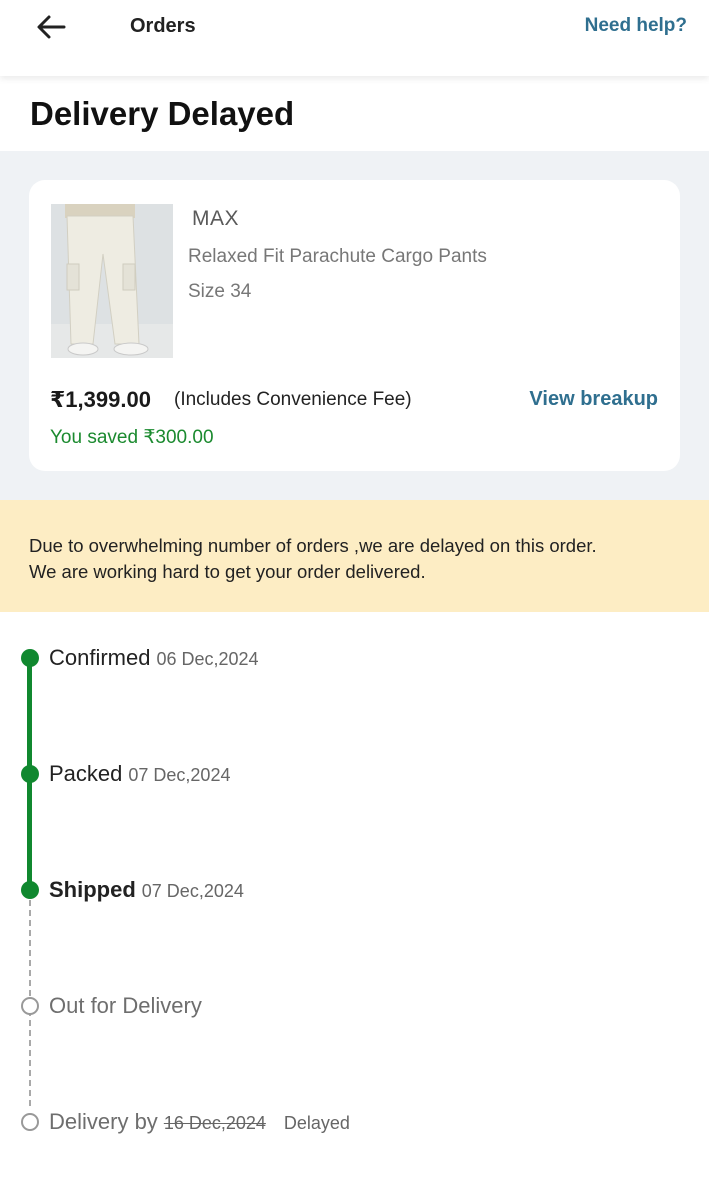 This screenshot has width=709, height=1200. What do you see at coordinates (52, 28) in the screenshot?
I see `back-arrow-icon` at bounding box center [52, 28].